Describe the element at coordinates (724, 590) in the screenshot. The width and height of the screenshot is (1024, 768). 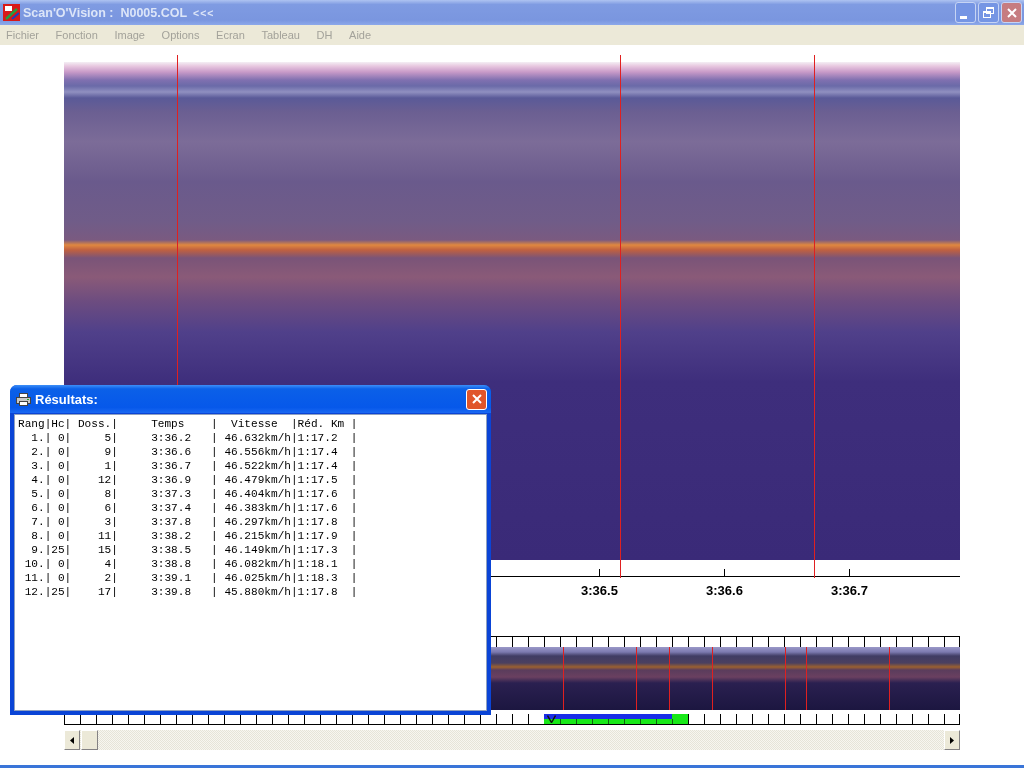
I see `time-label: 3:36.6` at that location.